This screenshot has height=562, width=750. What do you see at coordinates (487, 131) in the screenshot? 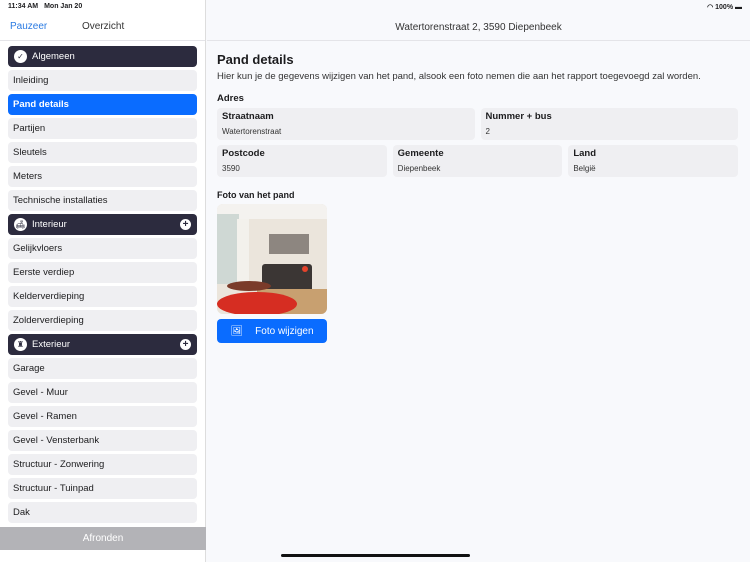
I see `field-value: 2` at bounding box center [487, 131].